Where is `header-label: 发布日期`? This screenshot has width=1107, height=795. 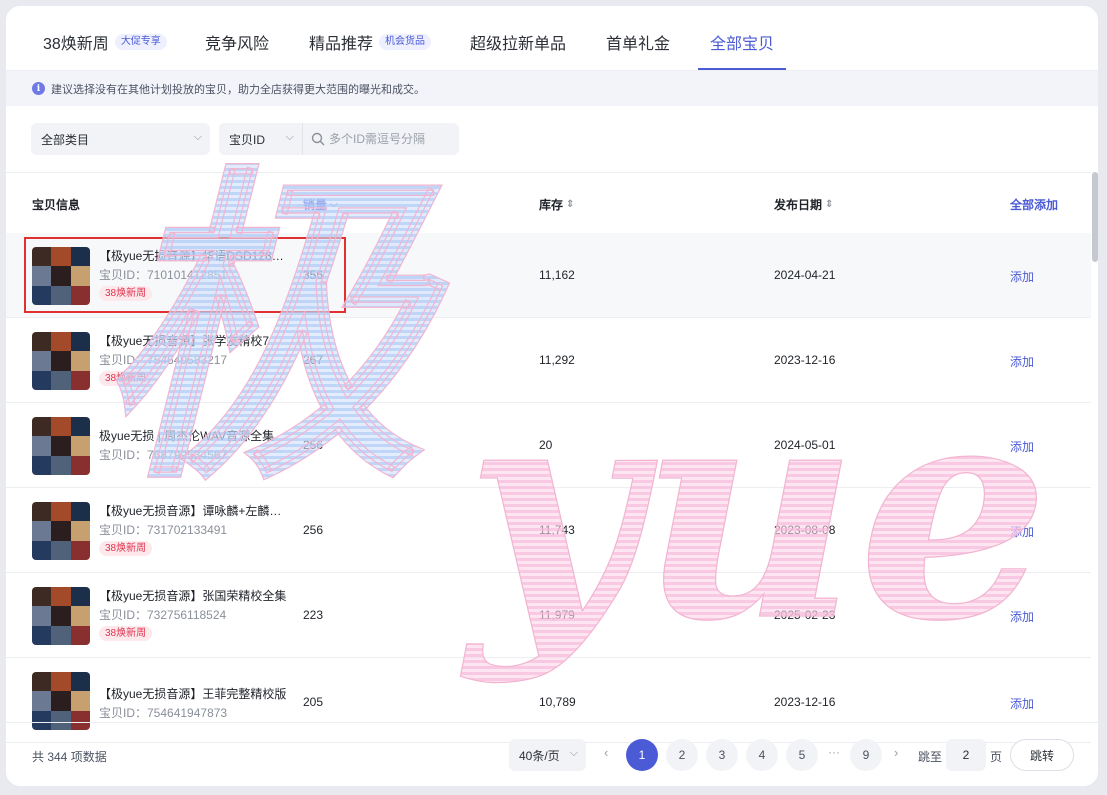 header-label: 发布日期 is located at coordinates (798, 205).